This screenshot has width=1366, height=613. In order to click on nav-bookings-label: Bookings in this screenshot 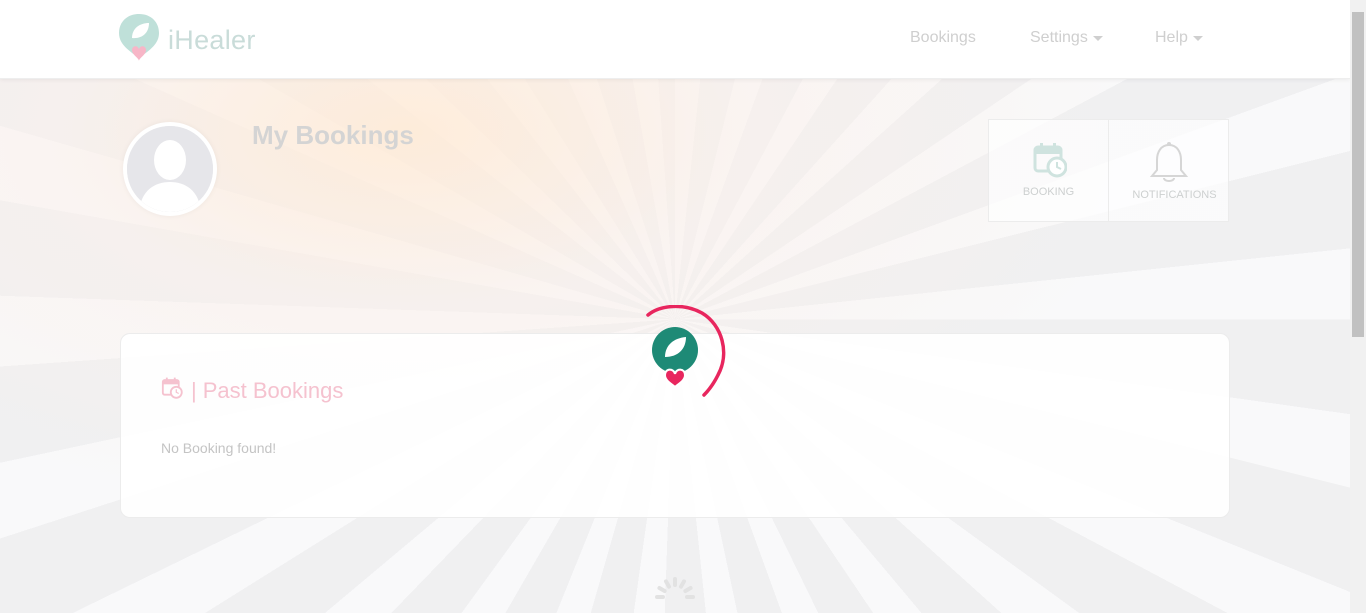, I will do `click(943, 37)`.